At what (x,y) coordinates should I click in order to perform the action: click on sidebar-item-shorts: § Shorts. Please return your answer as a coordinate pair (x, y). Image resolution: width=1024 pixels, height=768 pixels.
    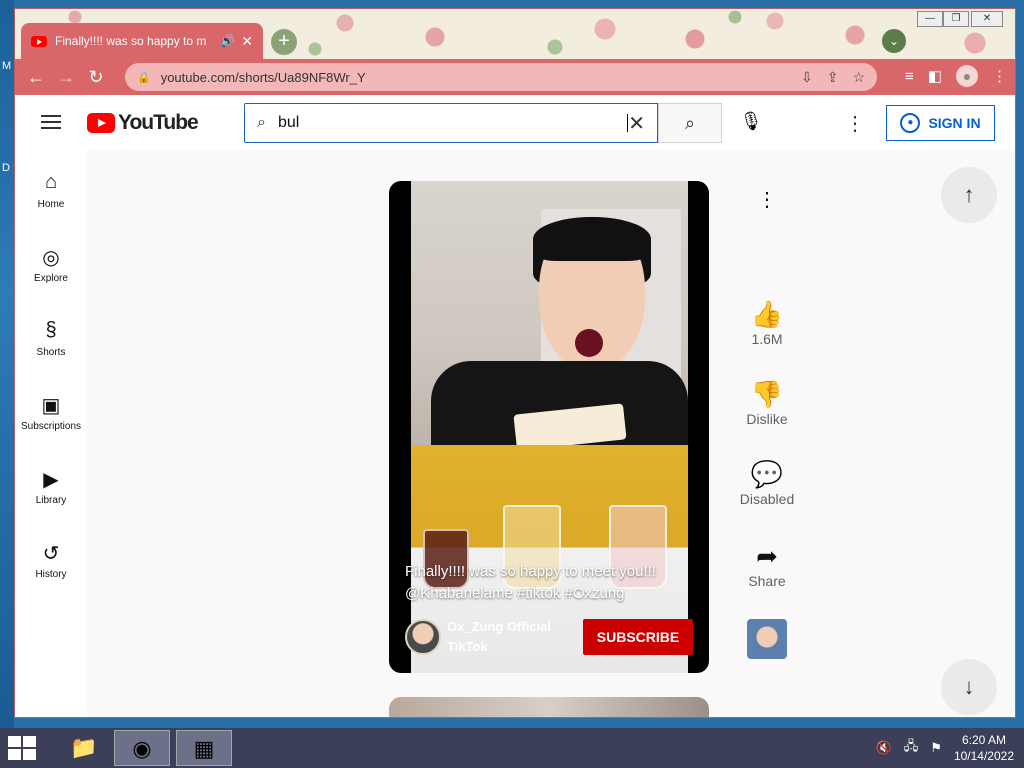
    Looking at the image, I should click on (51, 338).